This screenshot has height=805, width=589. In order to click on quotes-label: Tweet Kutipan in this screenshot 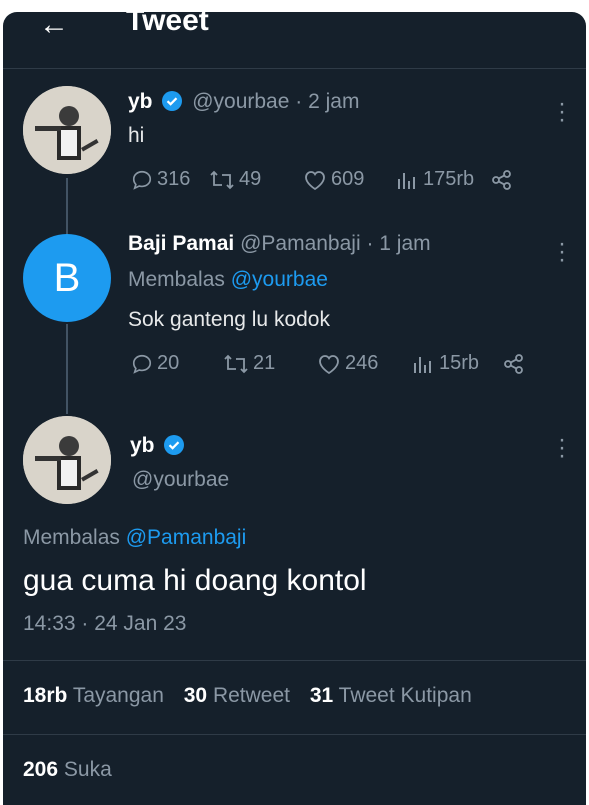, I will do `click(405, 695)`.